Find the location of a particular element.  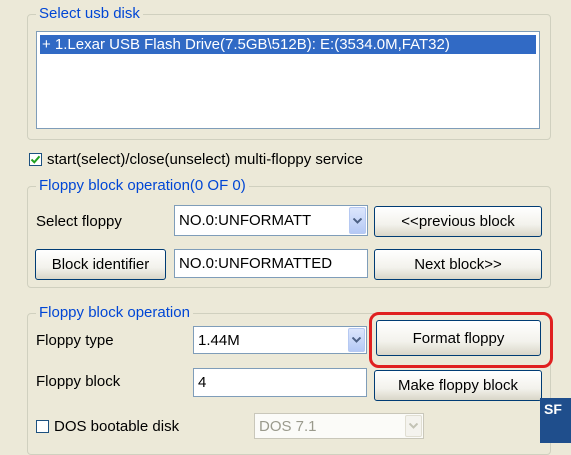

multi-floppy-checkbox is located at coordinates (35, 159).